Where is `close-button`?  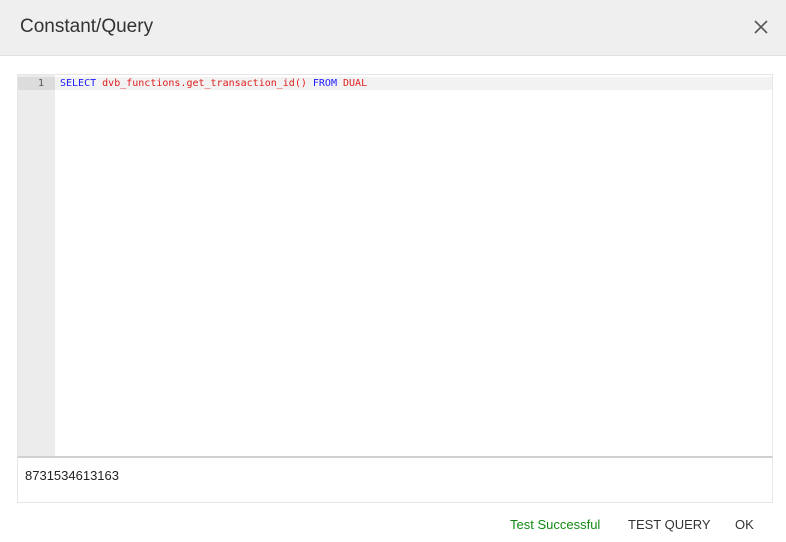 close-button is located at coordinates (761, 27).